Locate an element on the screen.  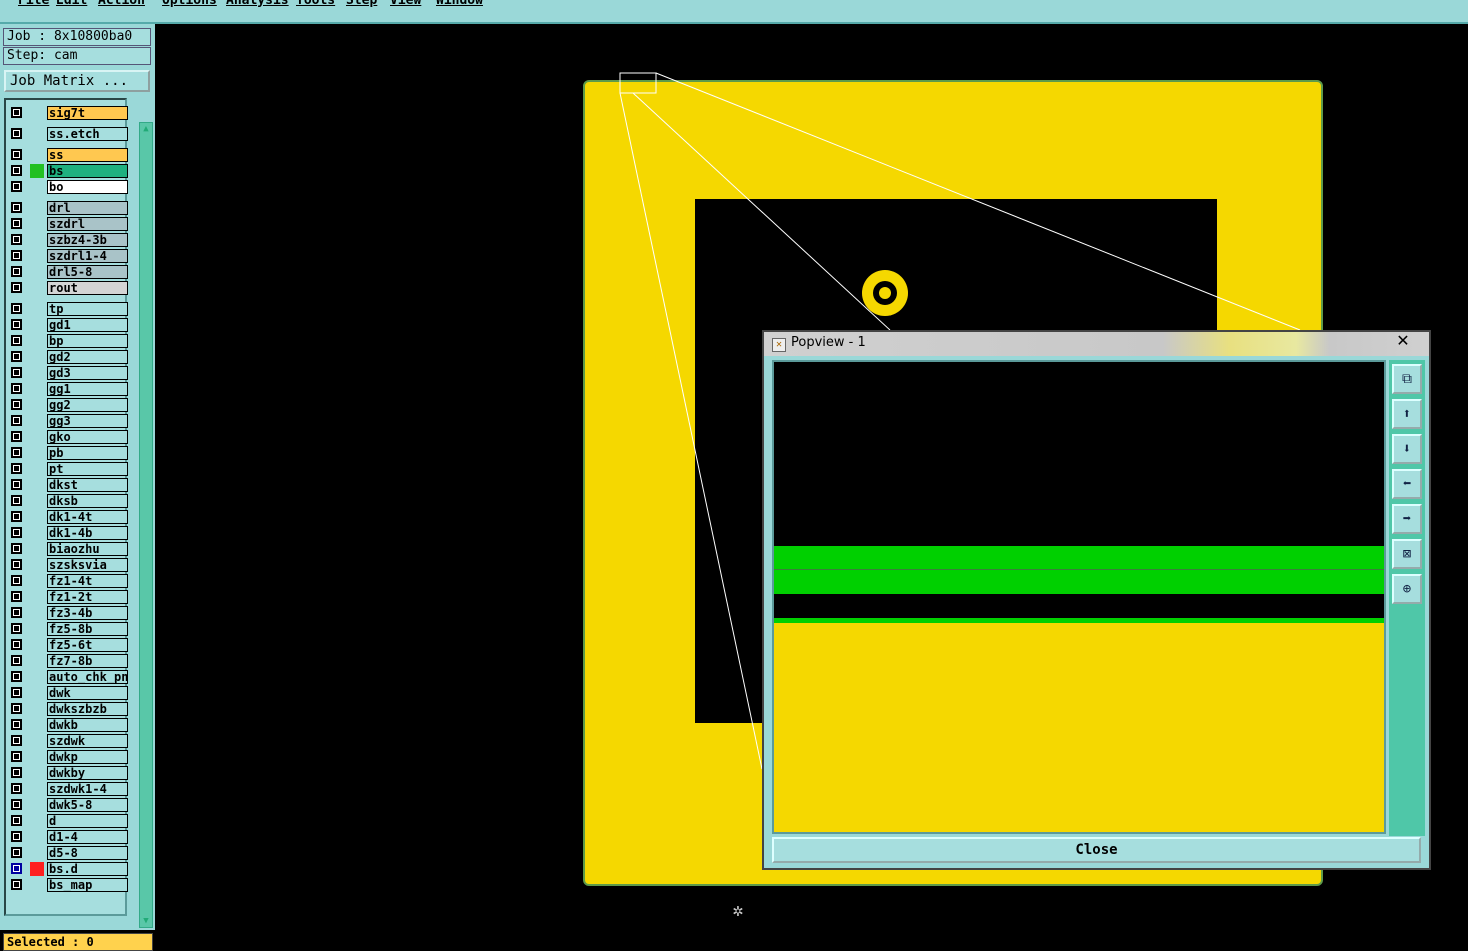
pan-right-icon: ➡ is located at coordinates (1407, 519).